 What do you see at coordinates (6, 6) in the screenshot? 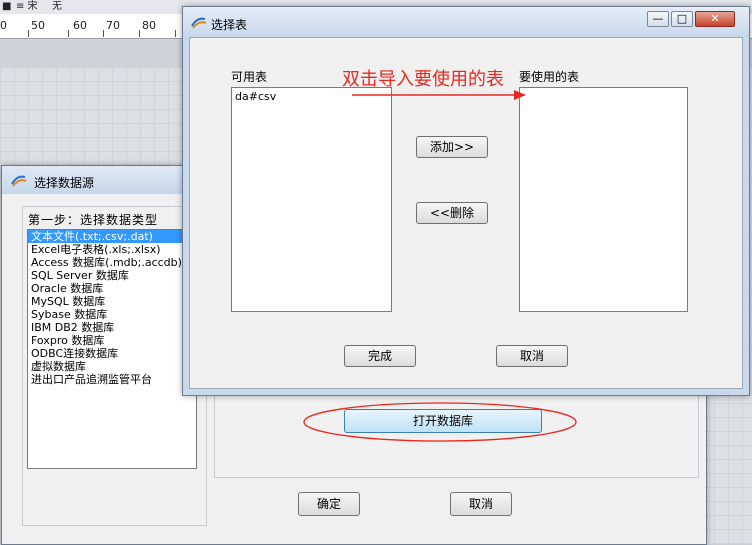
I see `toolbar-item: ■` at bounding box center [6, 6].